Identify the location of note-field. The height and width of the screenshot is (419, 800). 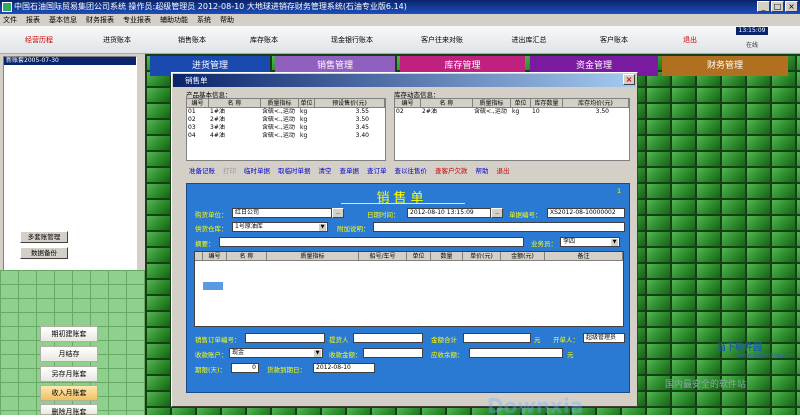
(499, 227).